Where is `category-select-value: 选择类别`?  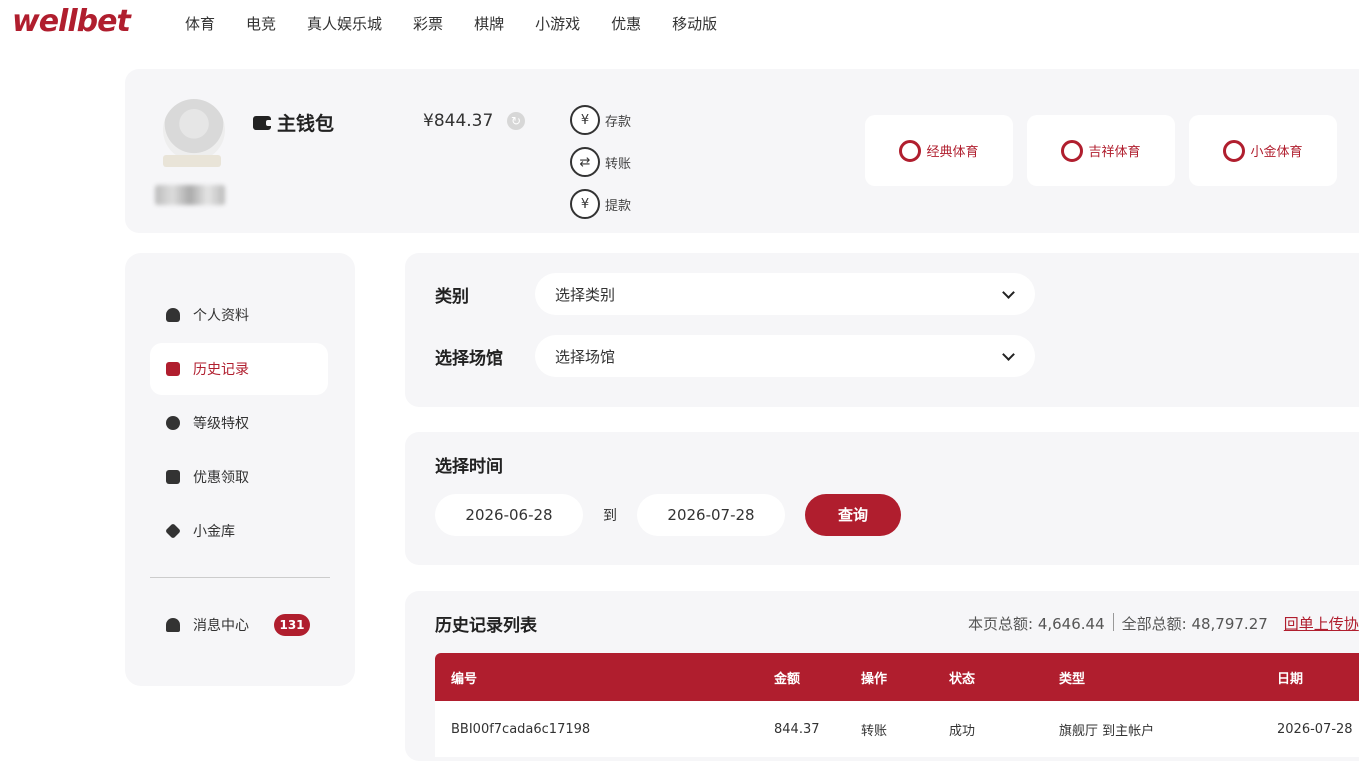 category-select-value: 选择类别 is located at coordinates (585, 294).